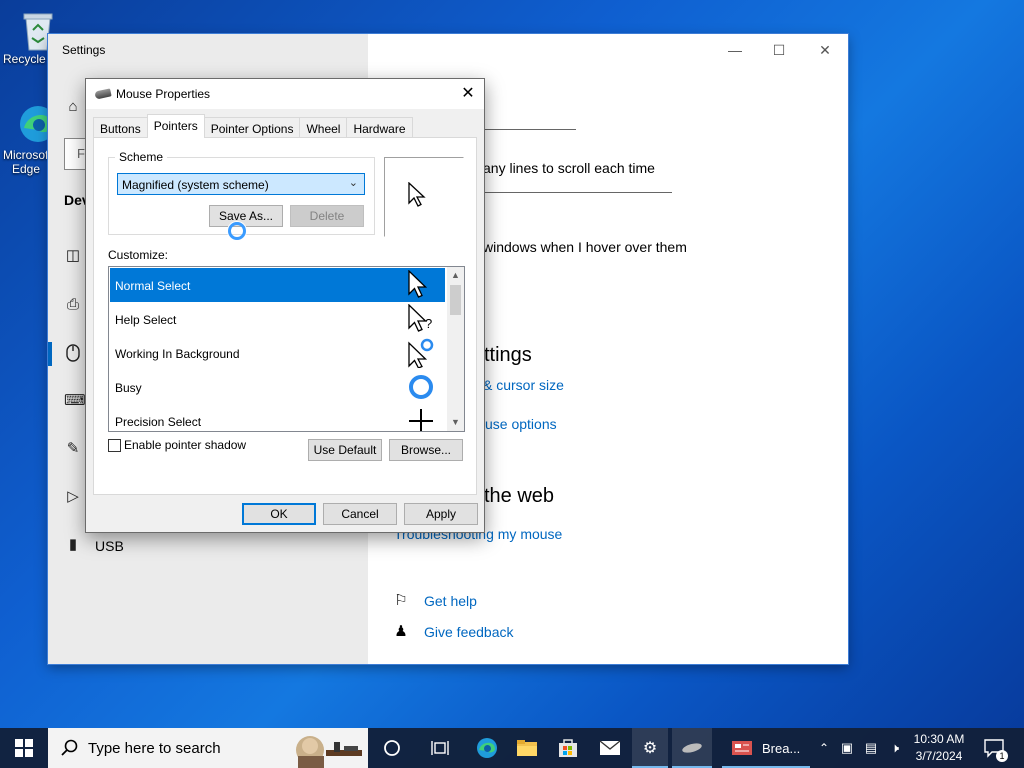  Describe the element at coordinates (455, 300) in the screenshot. I see `scroll-thumb` at that location.